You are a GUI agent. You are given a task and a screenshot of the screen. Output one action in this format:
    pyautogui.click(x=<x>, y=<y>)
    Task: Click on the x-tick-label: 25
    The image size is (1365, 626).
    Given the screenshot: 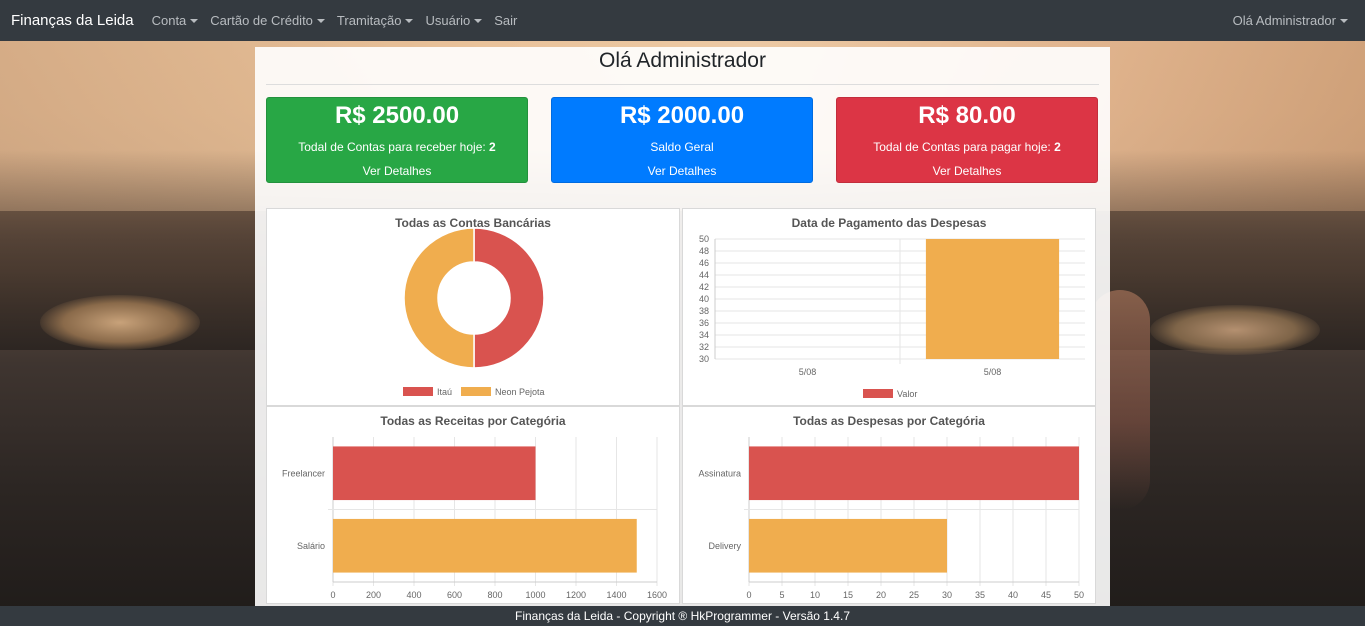 What is the action you would take?
    pyautogui.click(x=914, y=595)
    